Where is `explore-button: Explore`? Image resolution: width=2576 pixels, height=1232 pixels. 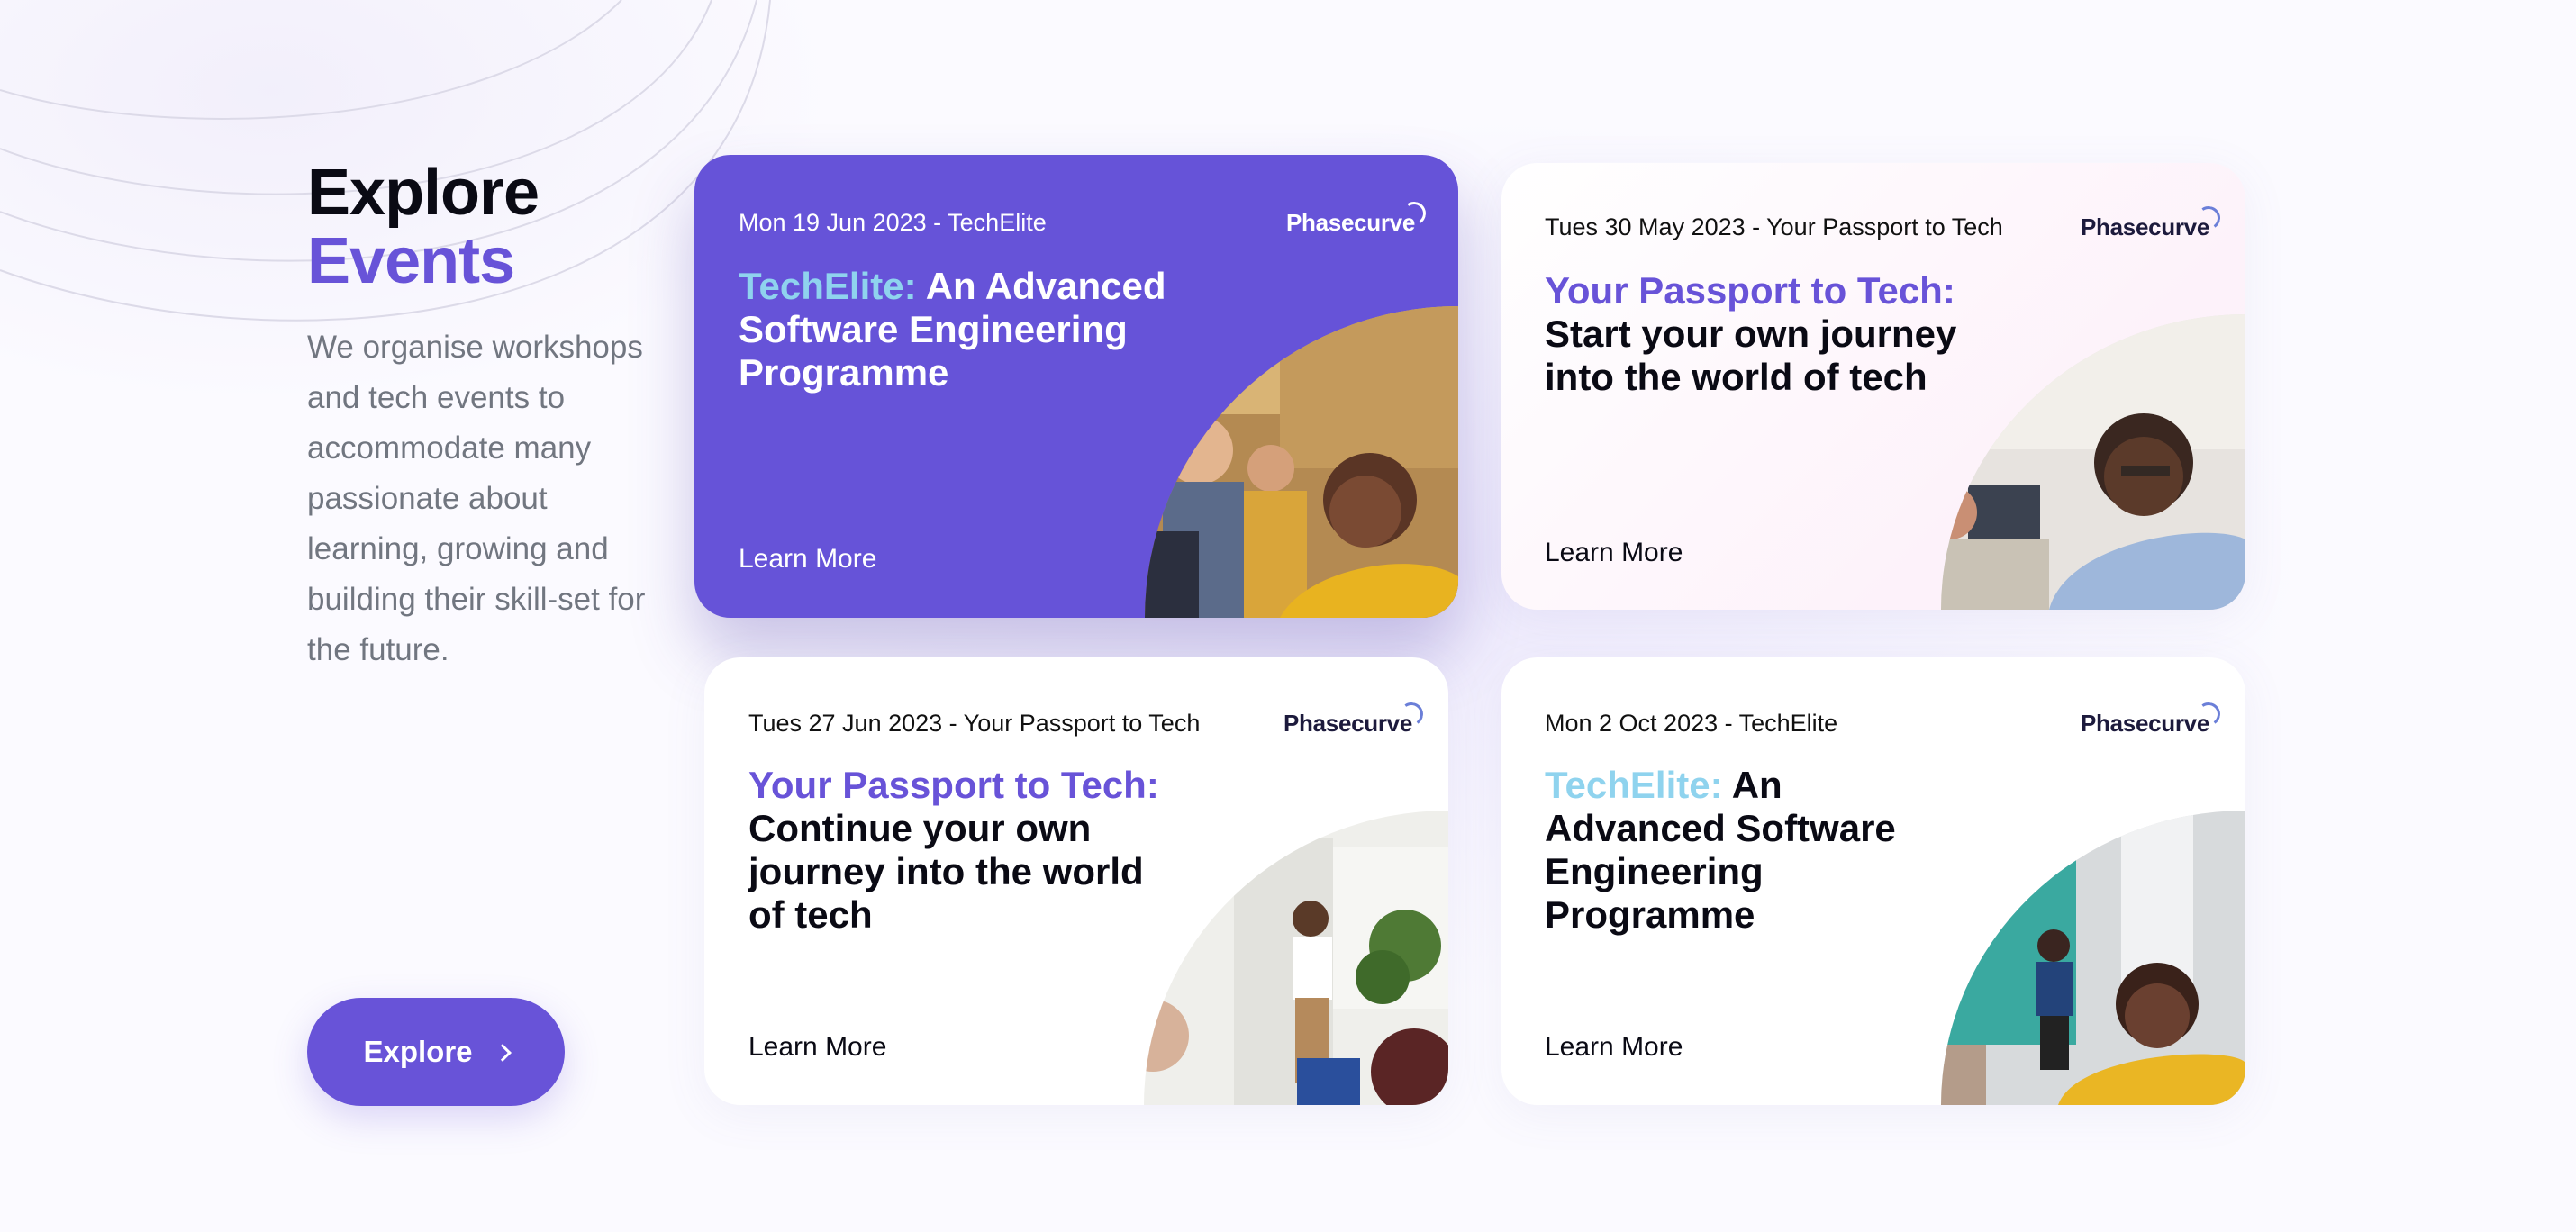 explore-button: Explore is located at coordinates (436, 1052).